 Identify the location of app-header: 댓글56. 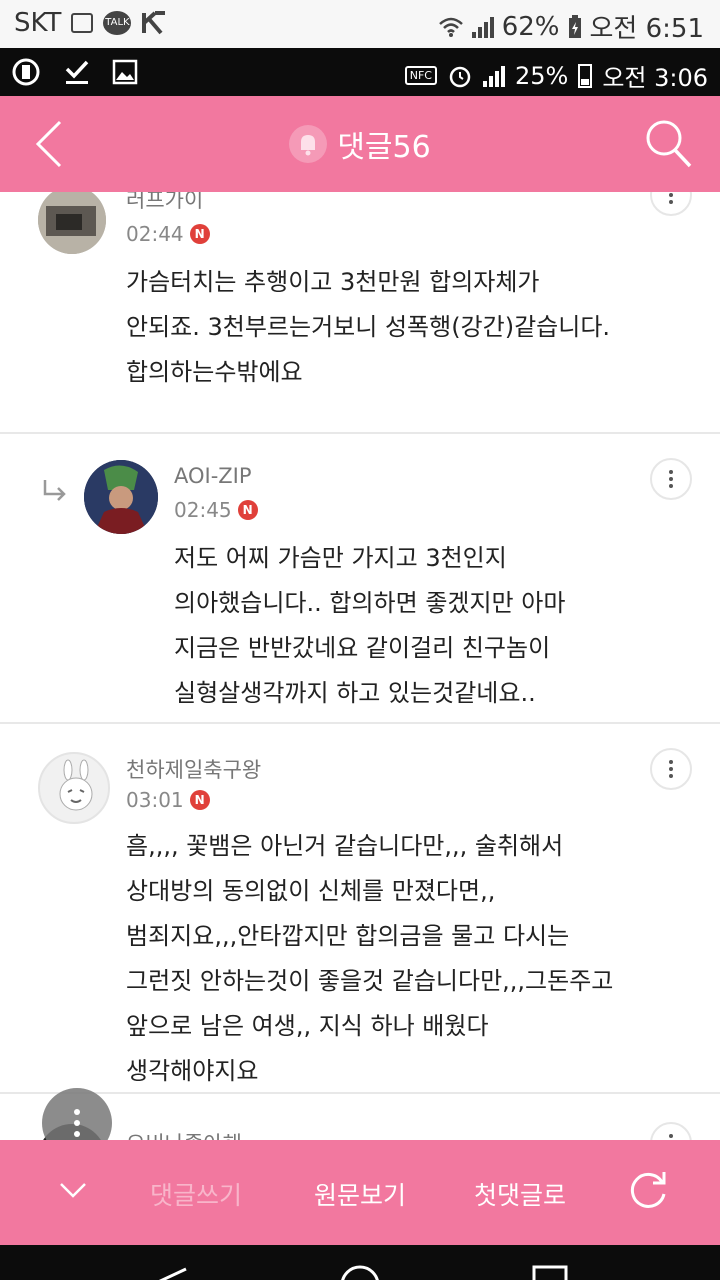
(360, 144).